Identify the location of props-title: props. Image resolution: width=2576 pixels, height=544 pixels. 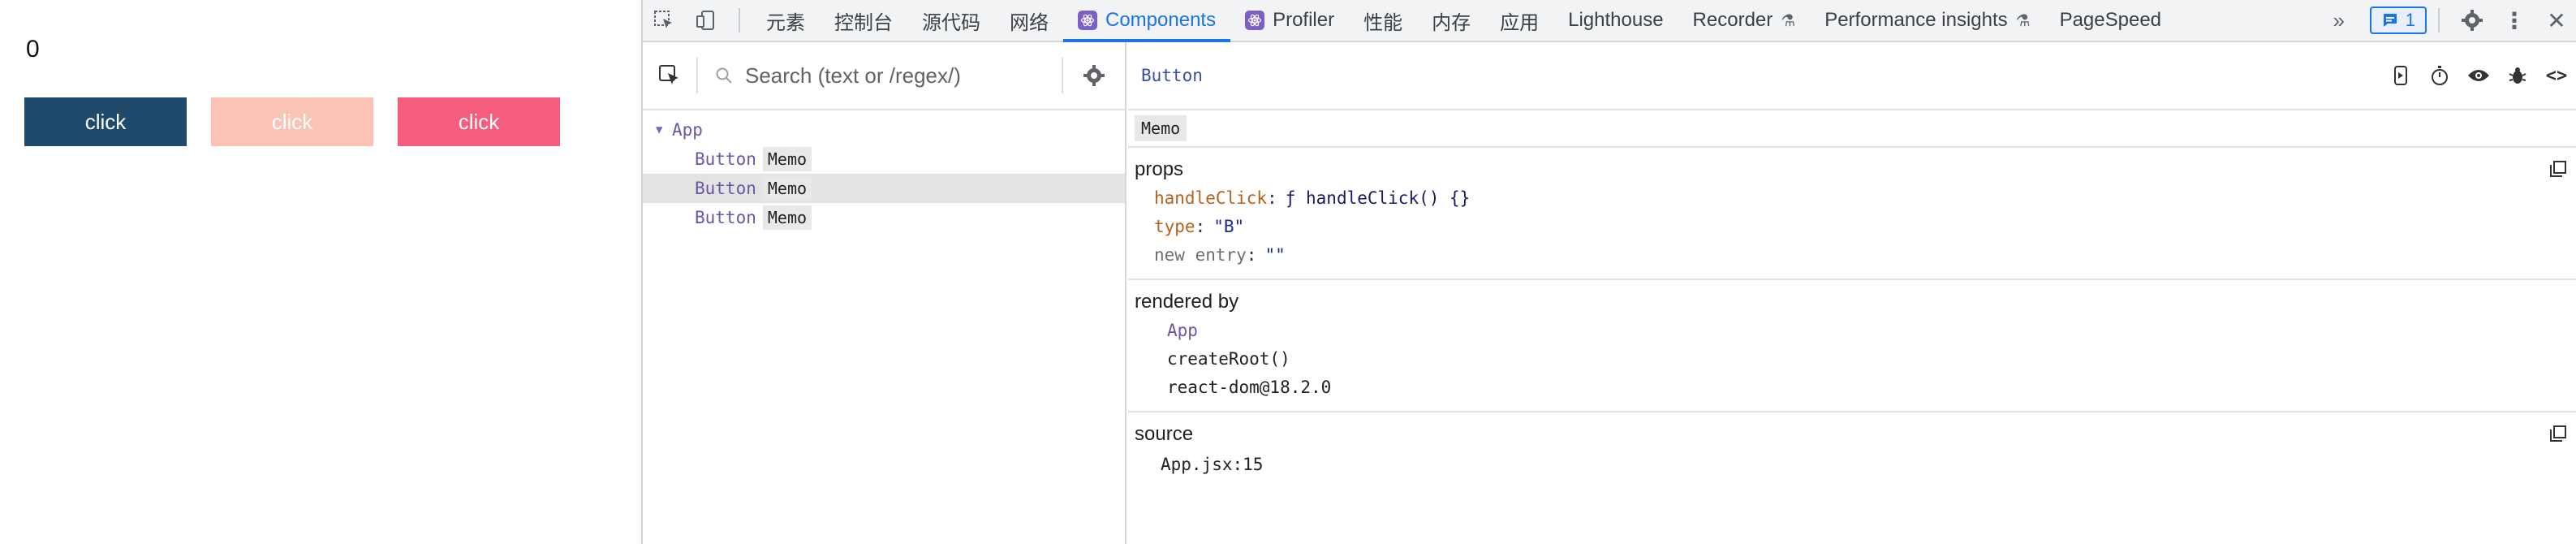
(1159, 169).